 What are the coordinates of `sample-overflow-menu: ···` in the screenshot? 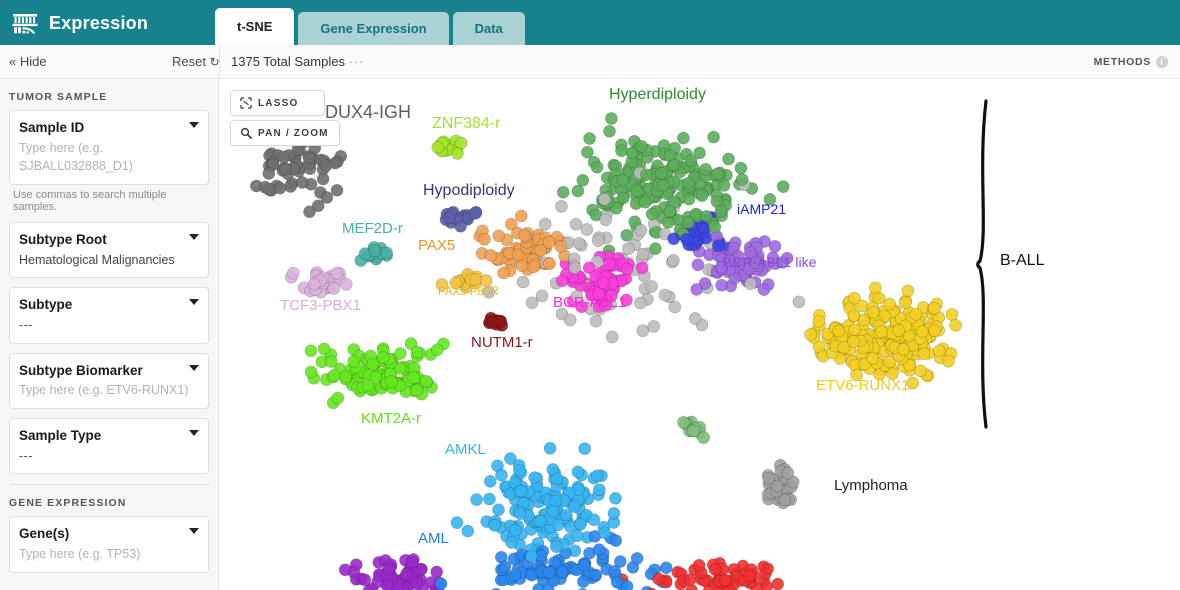 It's located at (357, 61).